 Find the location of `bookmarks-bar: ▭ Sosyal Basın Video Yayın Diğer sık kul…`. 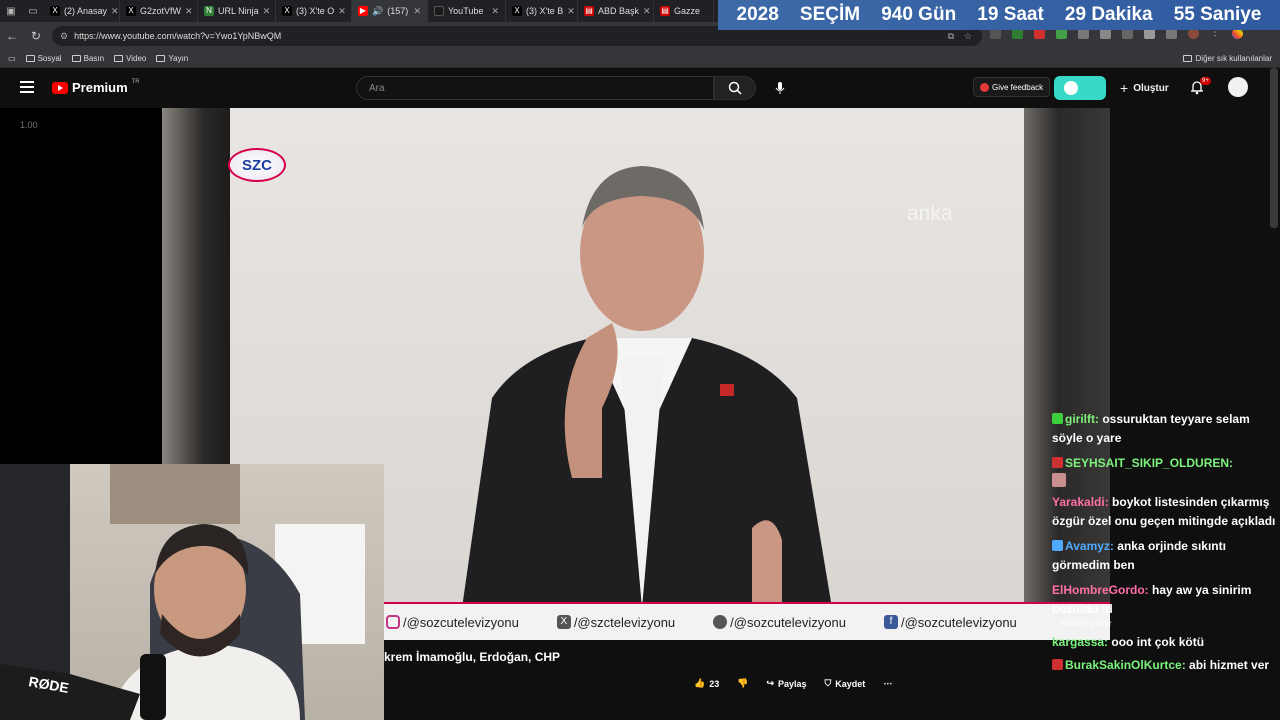

bookmarks-bar: ▭ Sosyal Basın Video Yayın Diğer sık kul… is located at coordinates (640, 59).